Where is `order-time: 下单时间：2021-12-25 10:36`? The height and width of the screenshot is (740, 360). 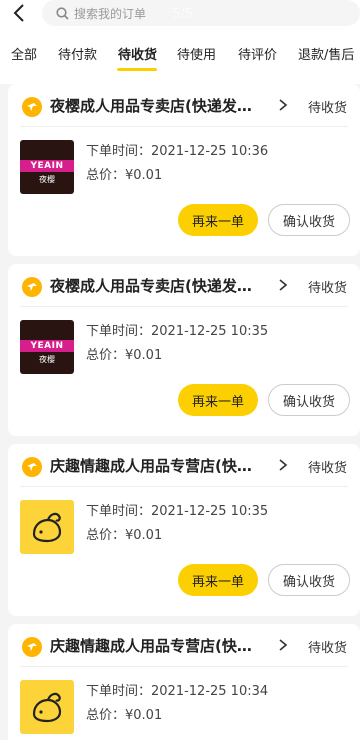 order-time: 下单时间：2021-12-25 10:36 is located at coordinates (177, 151).